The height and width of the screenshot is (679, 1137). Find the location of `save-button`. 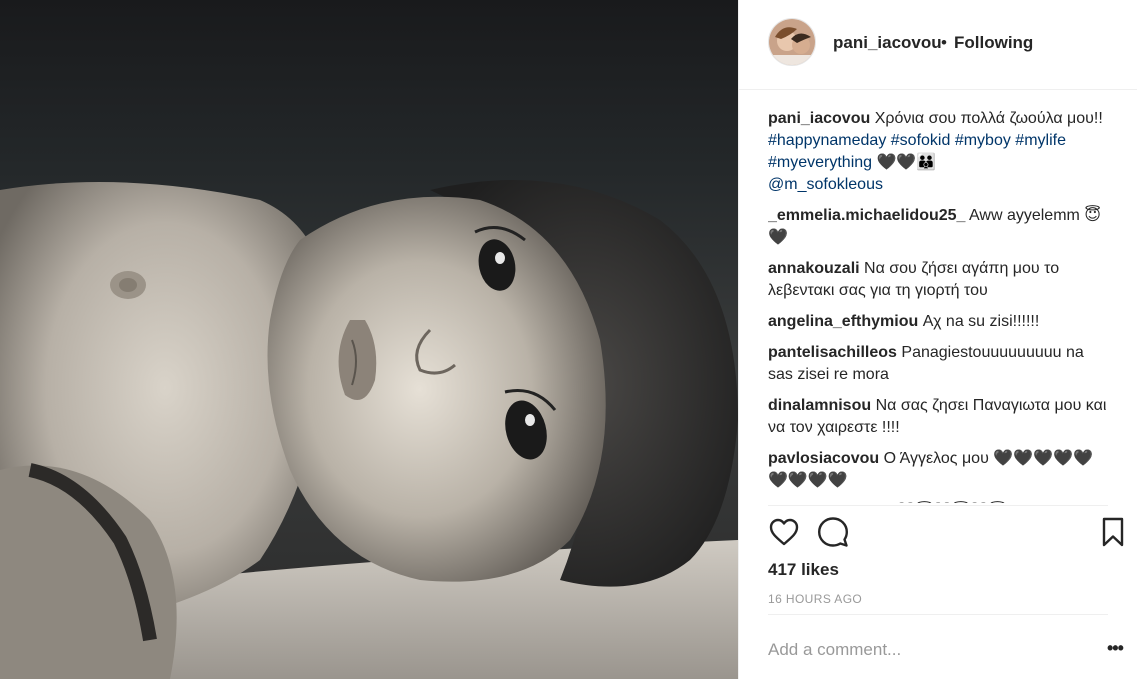

save-button is located at coordinates (1114, 533).